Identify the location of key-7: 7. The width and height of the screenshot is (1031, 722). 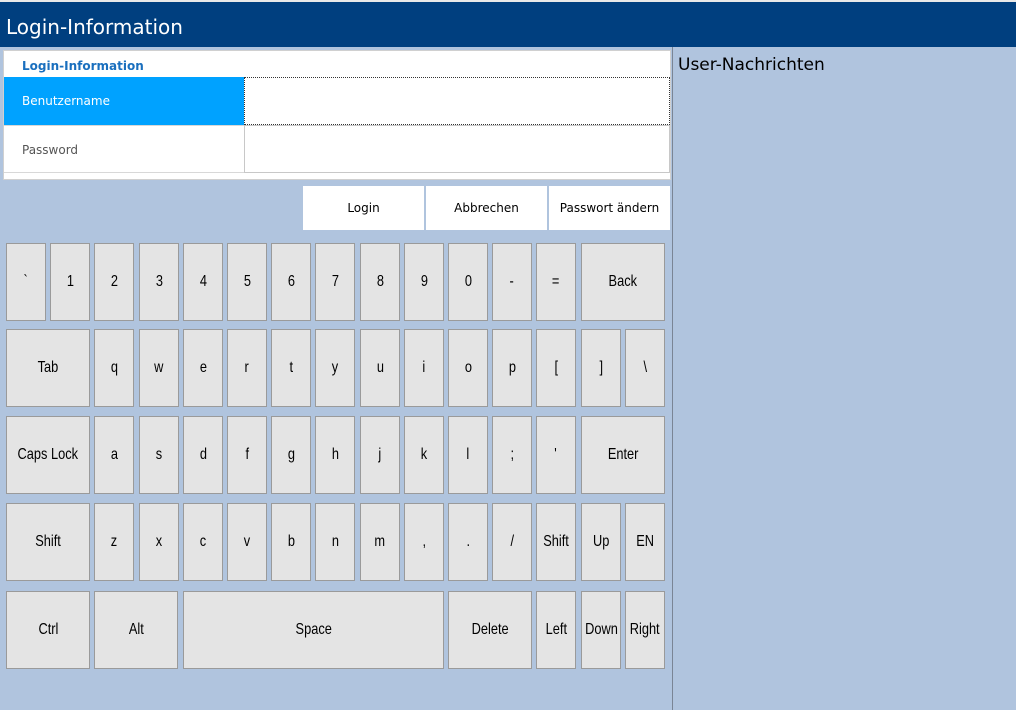
(335, 282).